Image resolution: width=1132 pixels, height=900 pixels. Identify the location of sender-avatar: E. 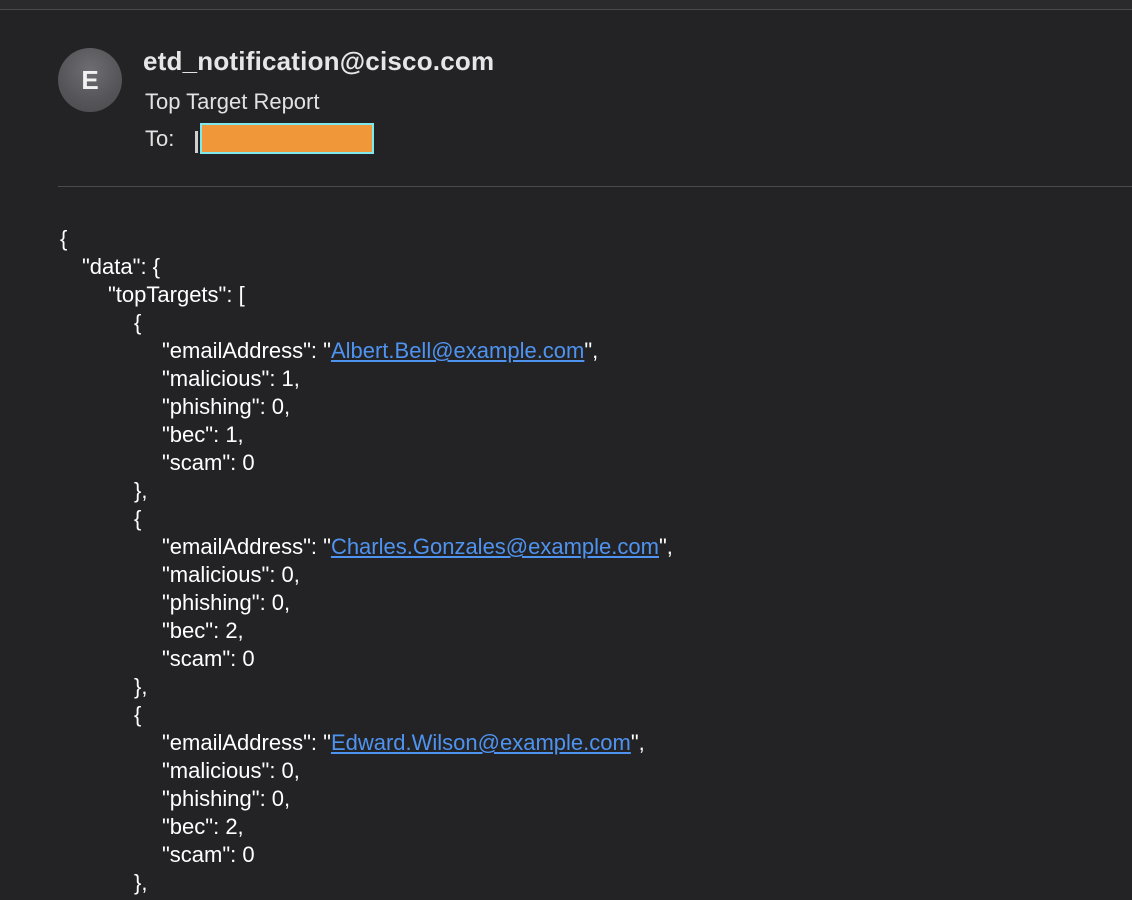
(90, 80).